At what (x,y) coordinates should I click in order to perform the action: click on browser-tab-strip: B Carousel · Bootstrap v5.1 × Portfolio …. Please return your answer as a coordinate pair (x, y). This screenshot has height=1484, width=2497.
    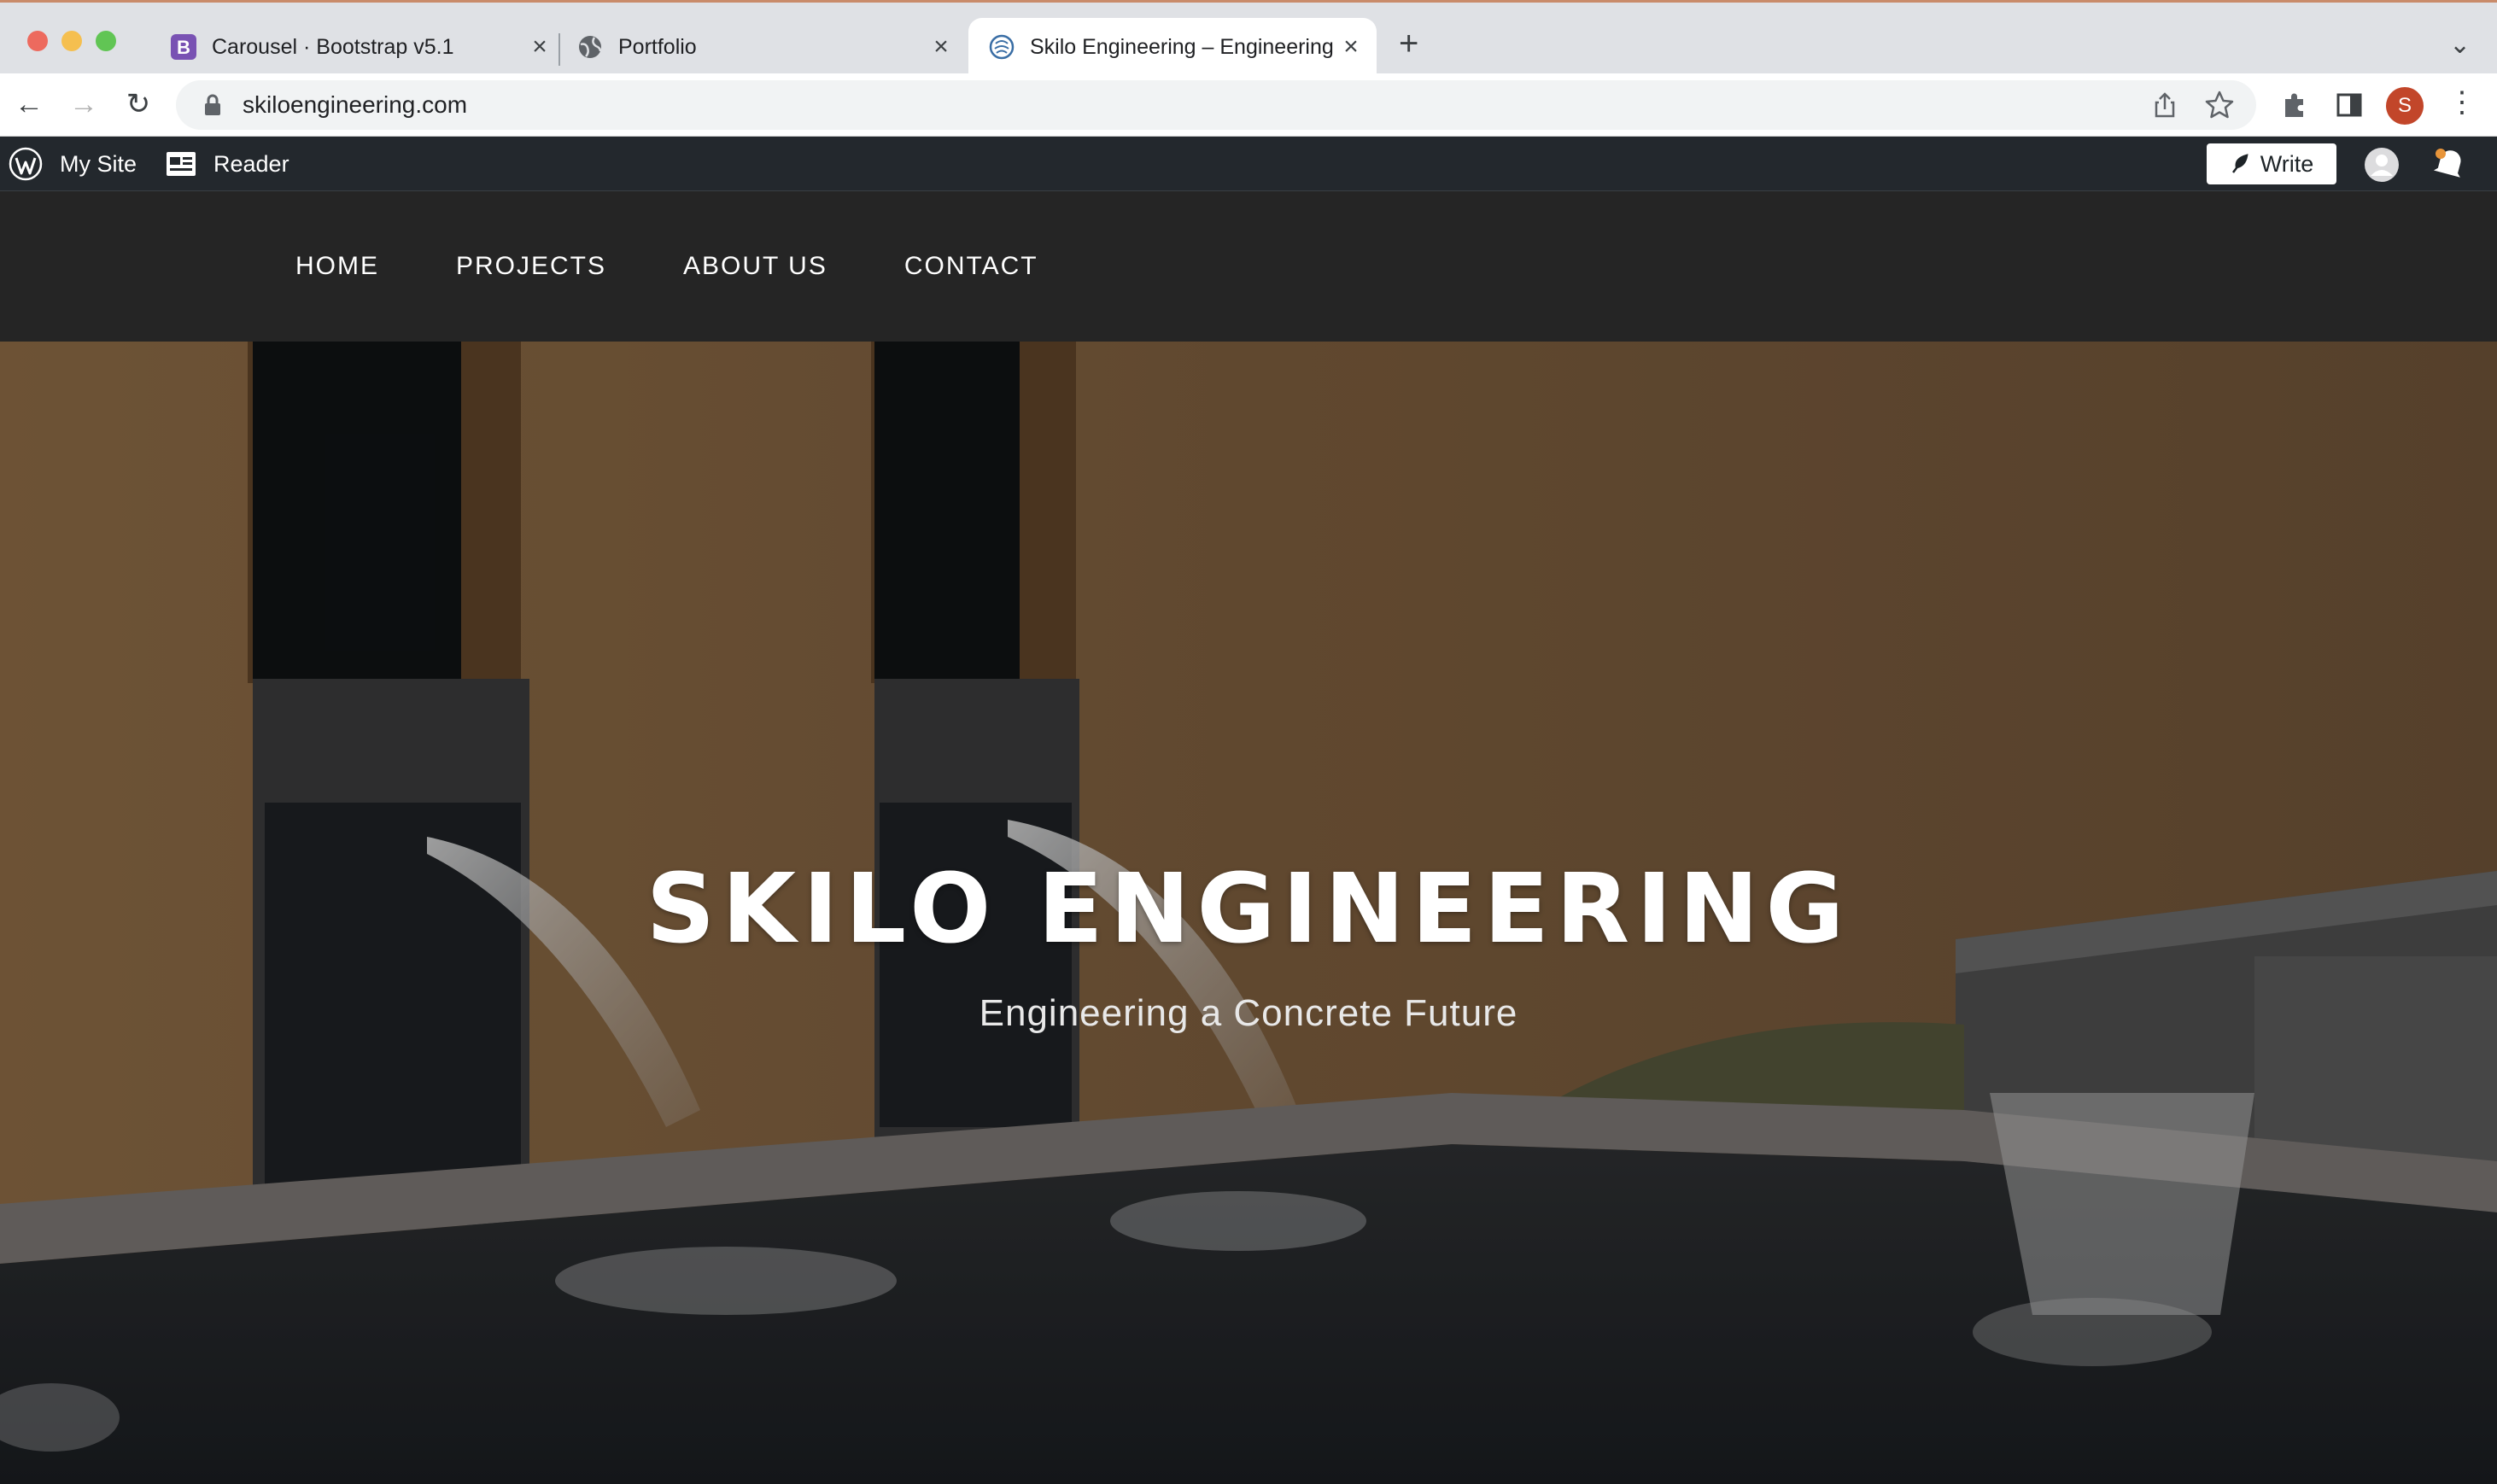
    Looking at the image, I should click on (1248, 38).